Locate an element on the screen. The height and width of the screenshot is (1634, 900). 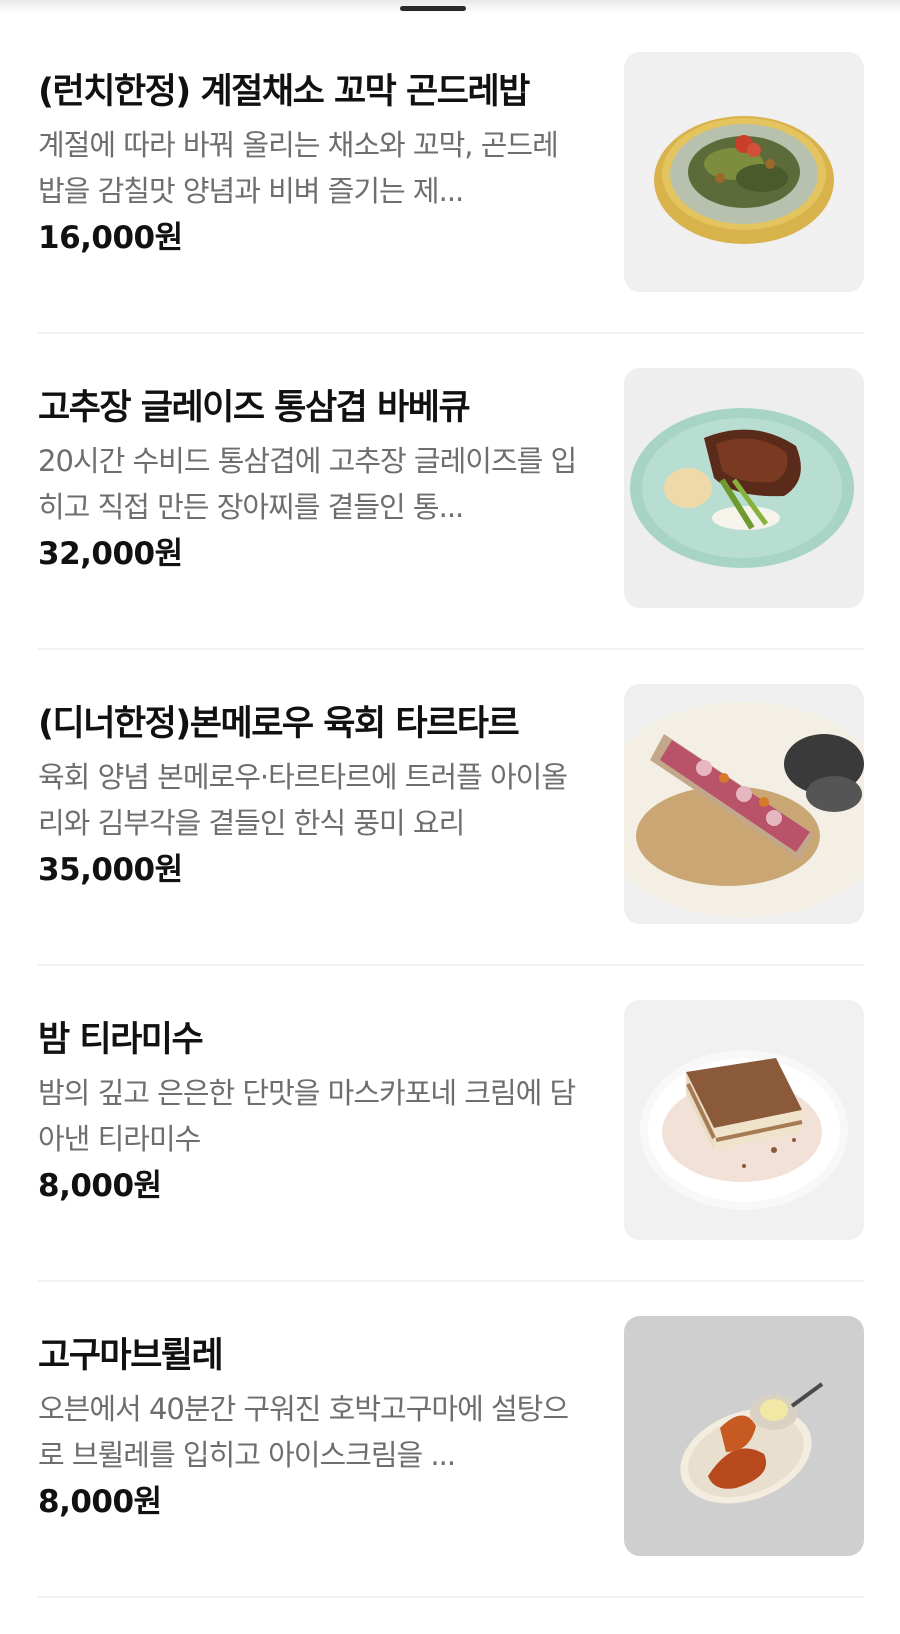
menu-item-name: (디너한정)본메로우 육회 타르타르 is located at coordinates (279, 724).